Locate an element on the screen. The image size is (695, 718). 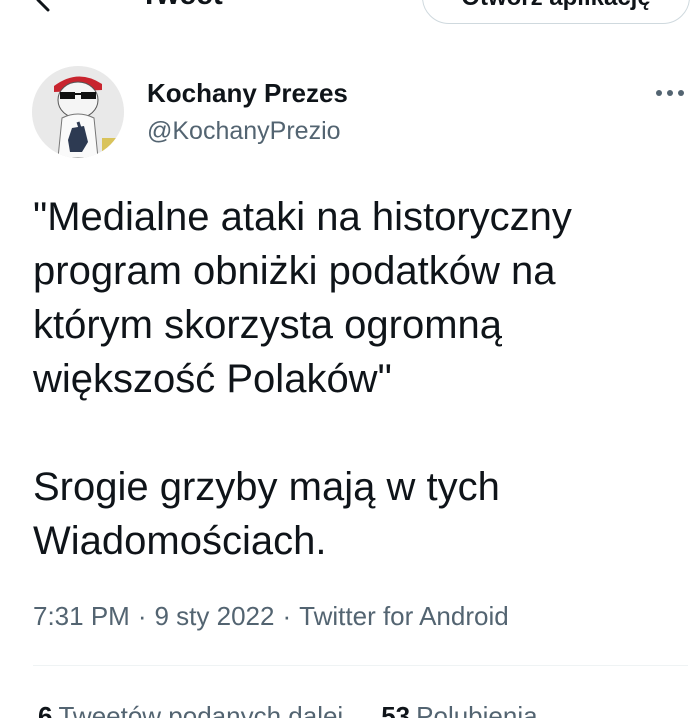
retweets-count: 6 is located at coordinates (45, 709).